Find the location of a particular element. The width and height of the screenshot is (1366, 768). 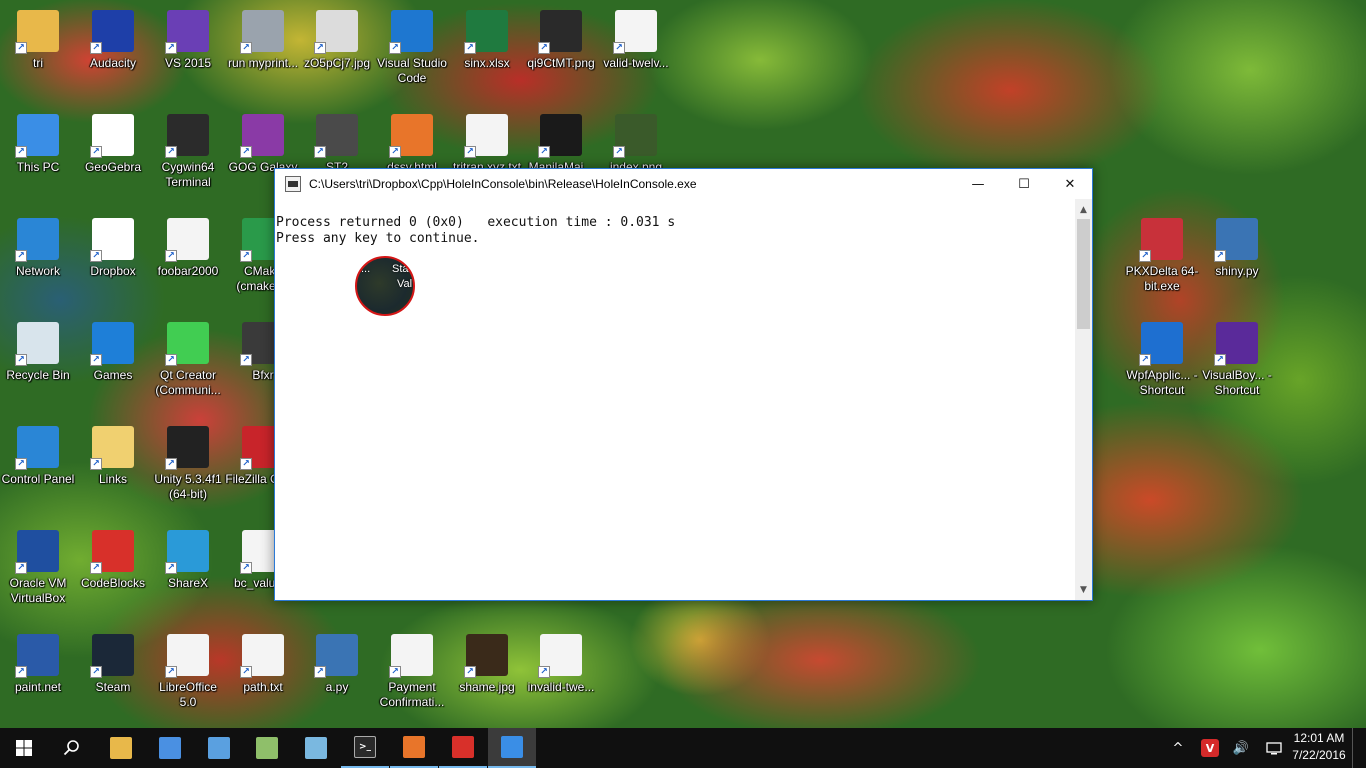

games-folder-icon: ↗ is located at coordinates (112, 344).